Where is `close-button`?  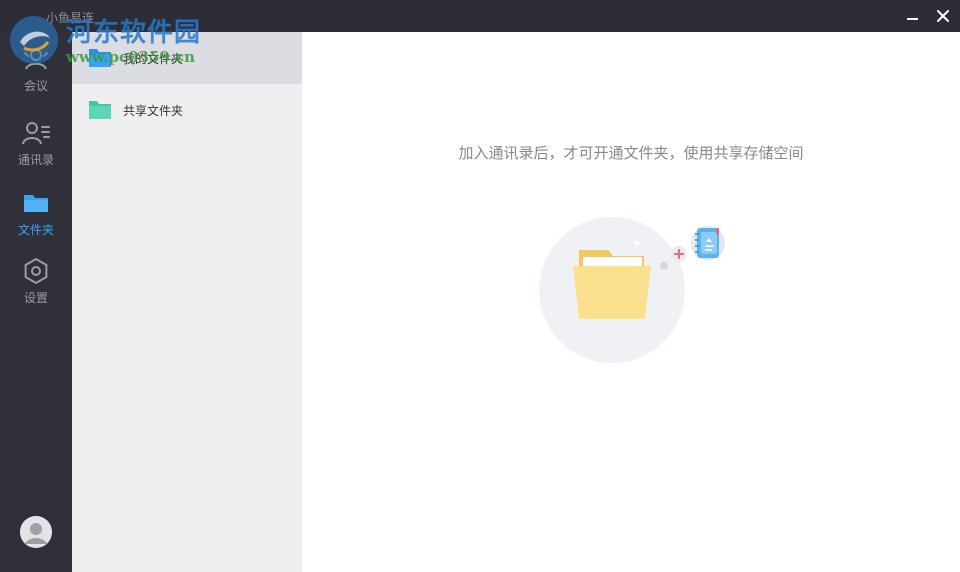 close-button is located at coordinates (943, 16).